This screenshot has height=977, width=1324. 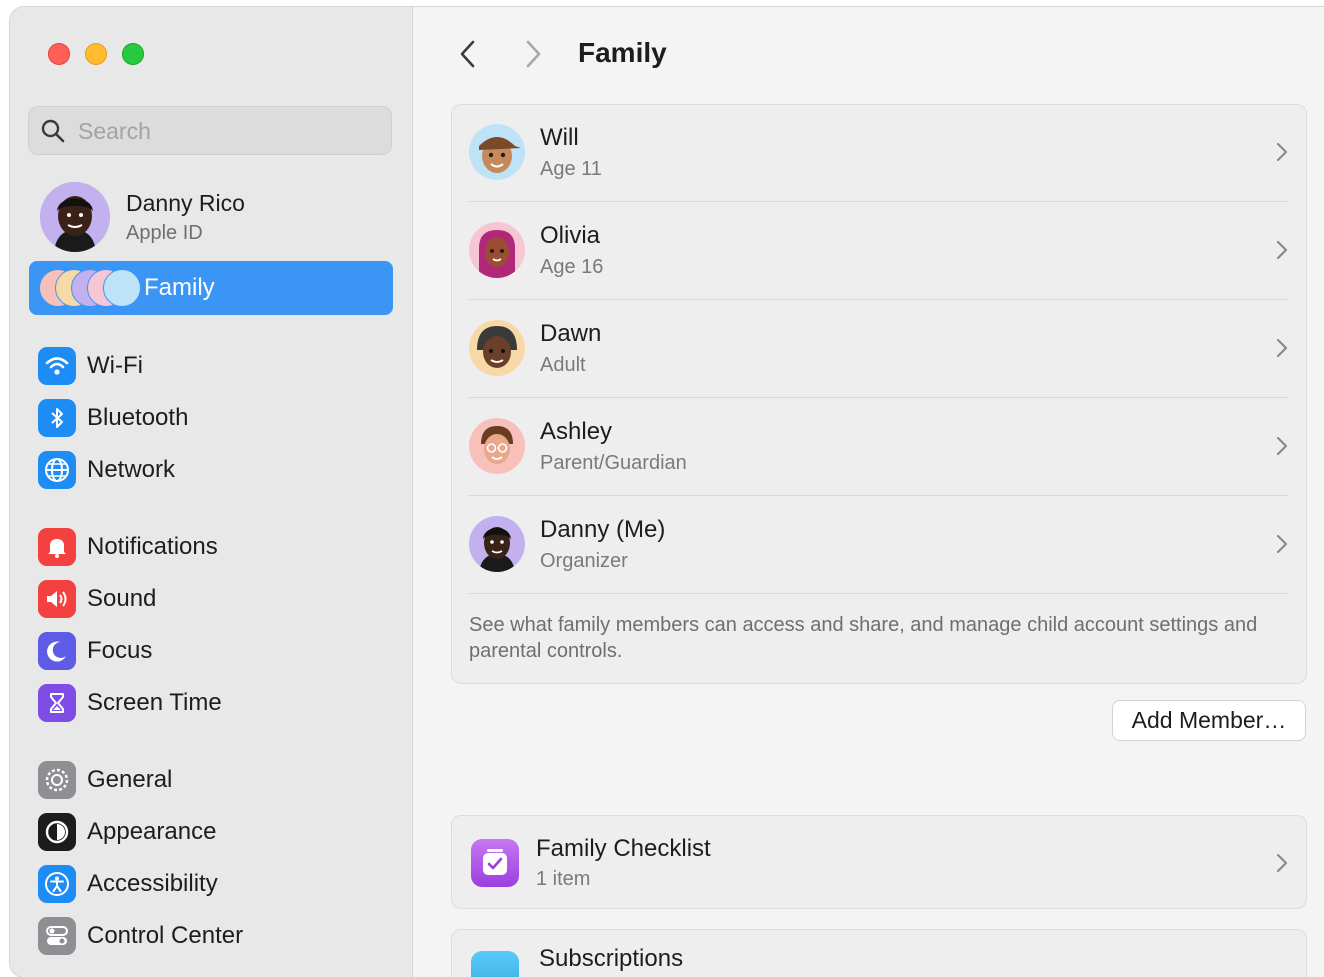 What do you see at coordinates (603, 529) in the screenshot?
I see `member-name: Danny (Me)` at bounding box center [603, 529].